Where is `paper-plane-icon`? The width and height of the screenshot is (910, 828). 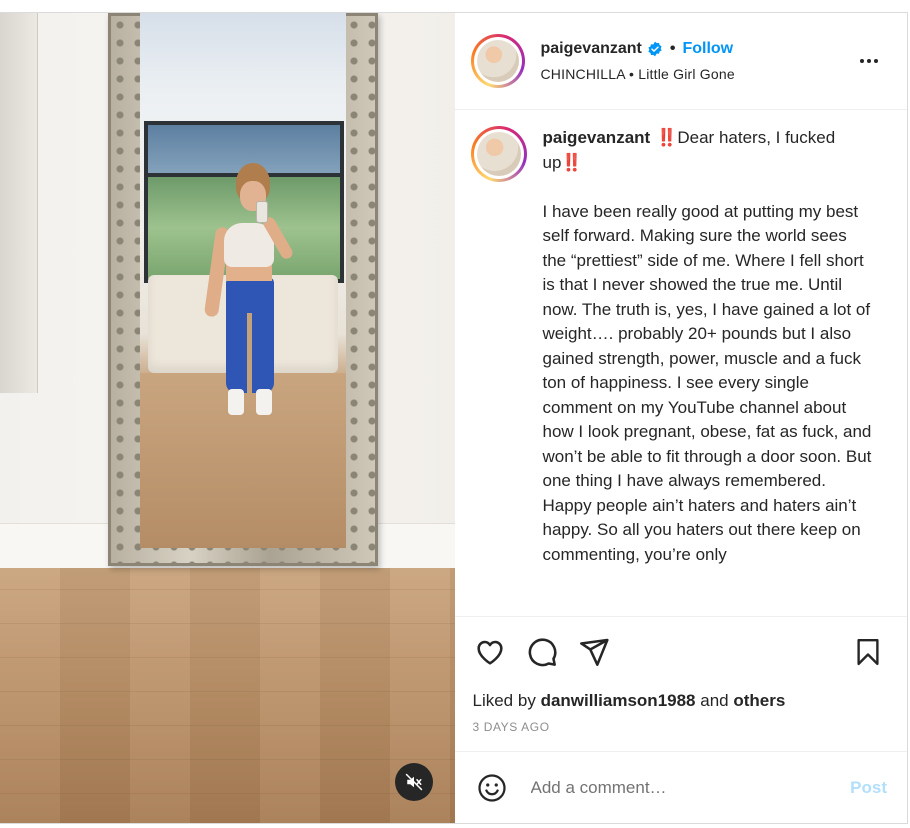
paper-plane-icon is located at coordinates (594, 652).